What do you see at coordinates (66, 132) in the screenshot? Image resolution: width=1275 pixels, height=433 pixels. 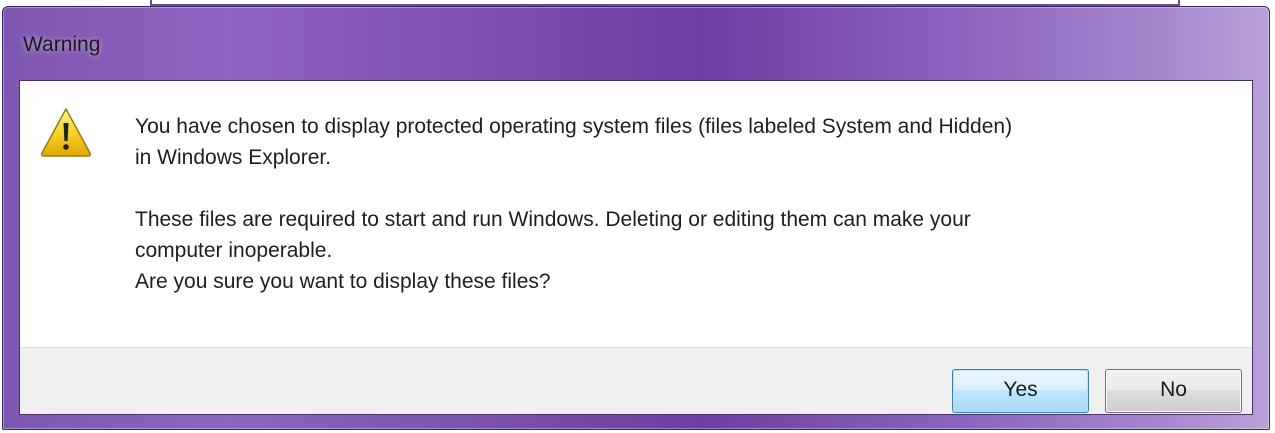 I see `warning-icon` at bounding box center [66, 132].